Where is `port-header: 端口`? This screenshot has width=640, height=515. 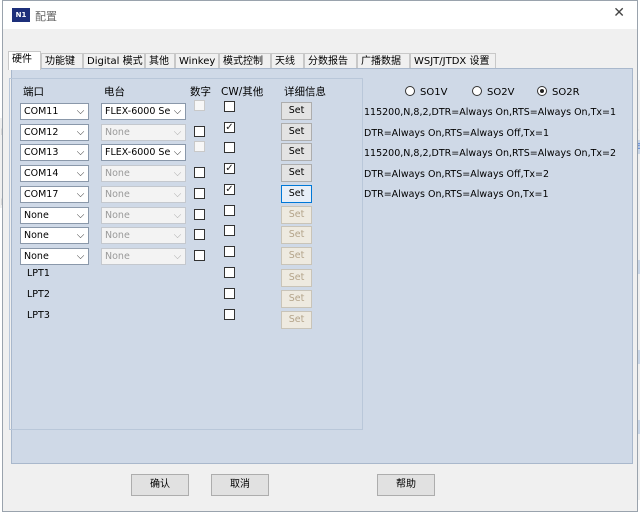 port-header: 端口 is located at coordinates (33, 92).